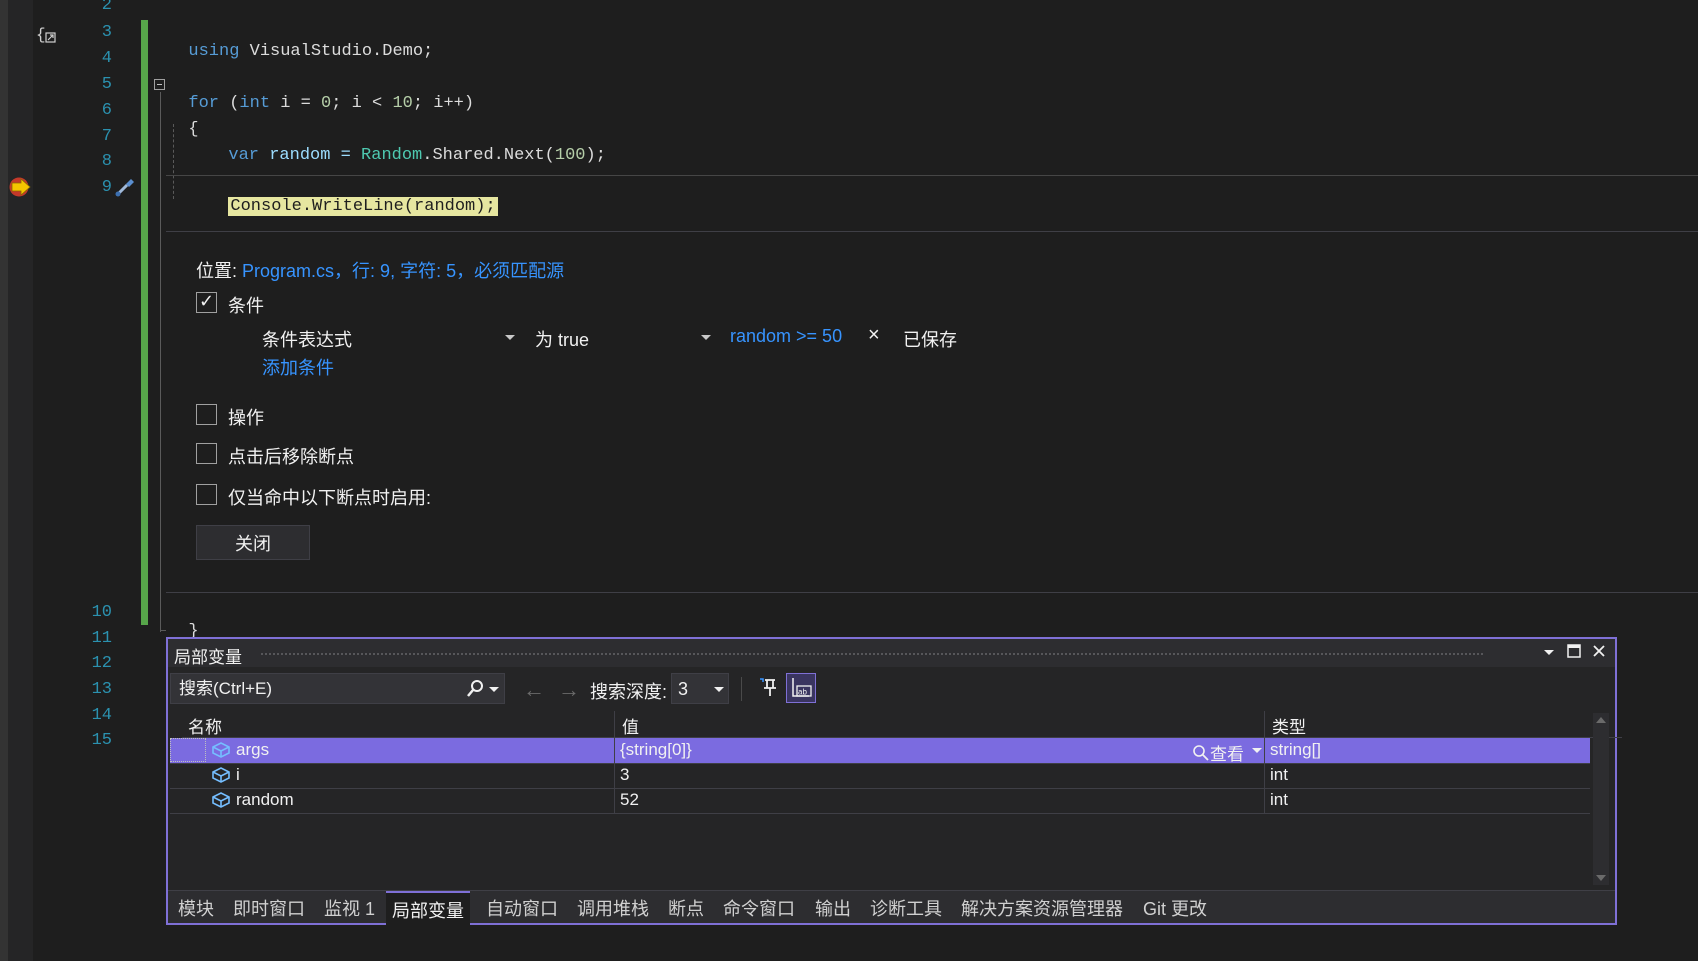  Describe the element at coordinates (1601, 799) in the screenshot. I see `vertical-scrollbar` at that location.